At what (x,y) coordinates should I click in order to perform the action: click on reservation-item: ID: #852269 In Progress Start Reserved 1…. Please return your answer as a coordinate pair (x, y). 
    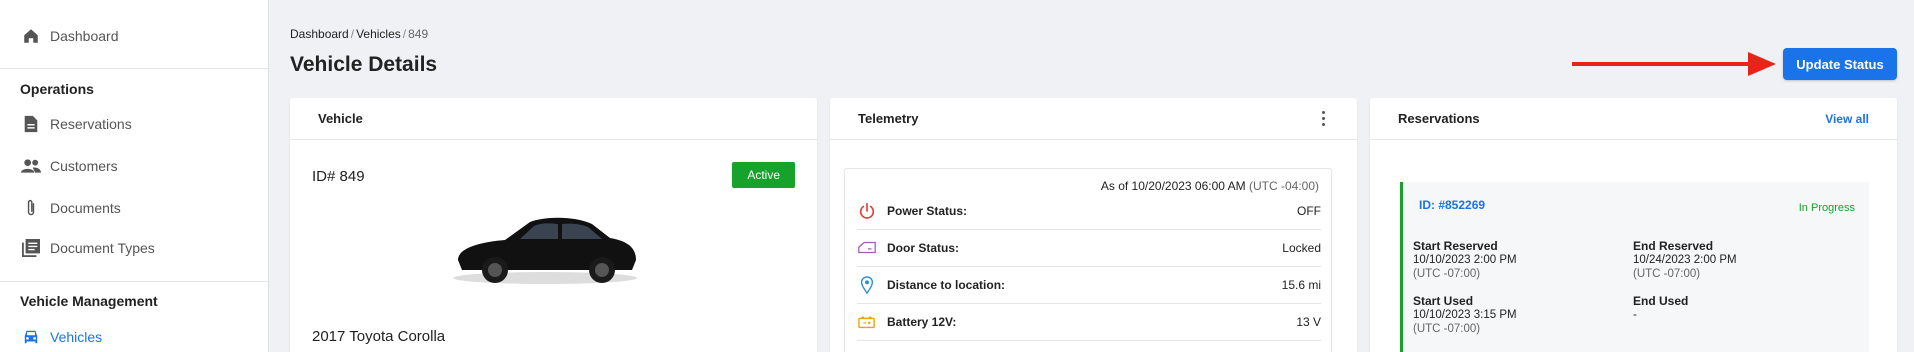
    Looking at the image, I should click on (1634, 267).